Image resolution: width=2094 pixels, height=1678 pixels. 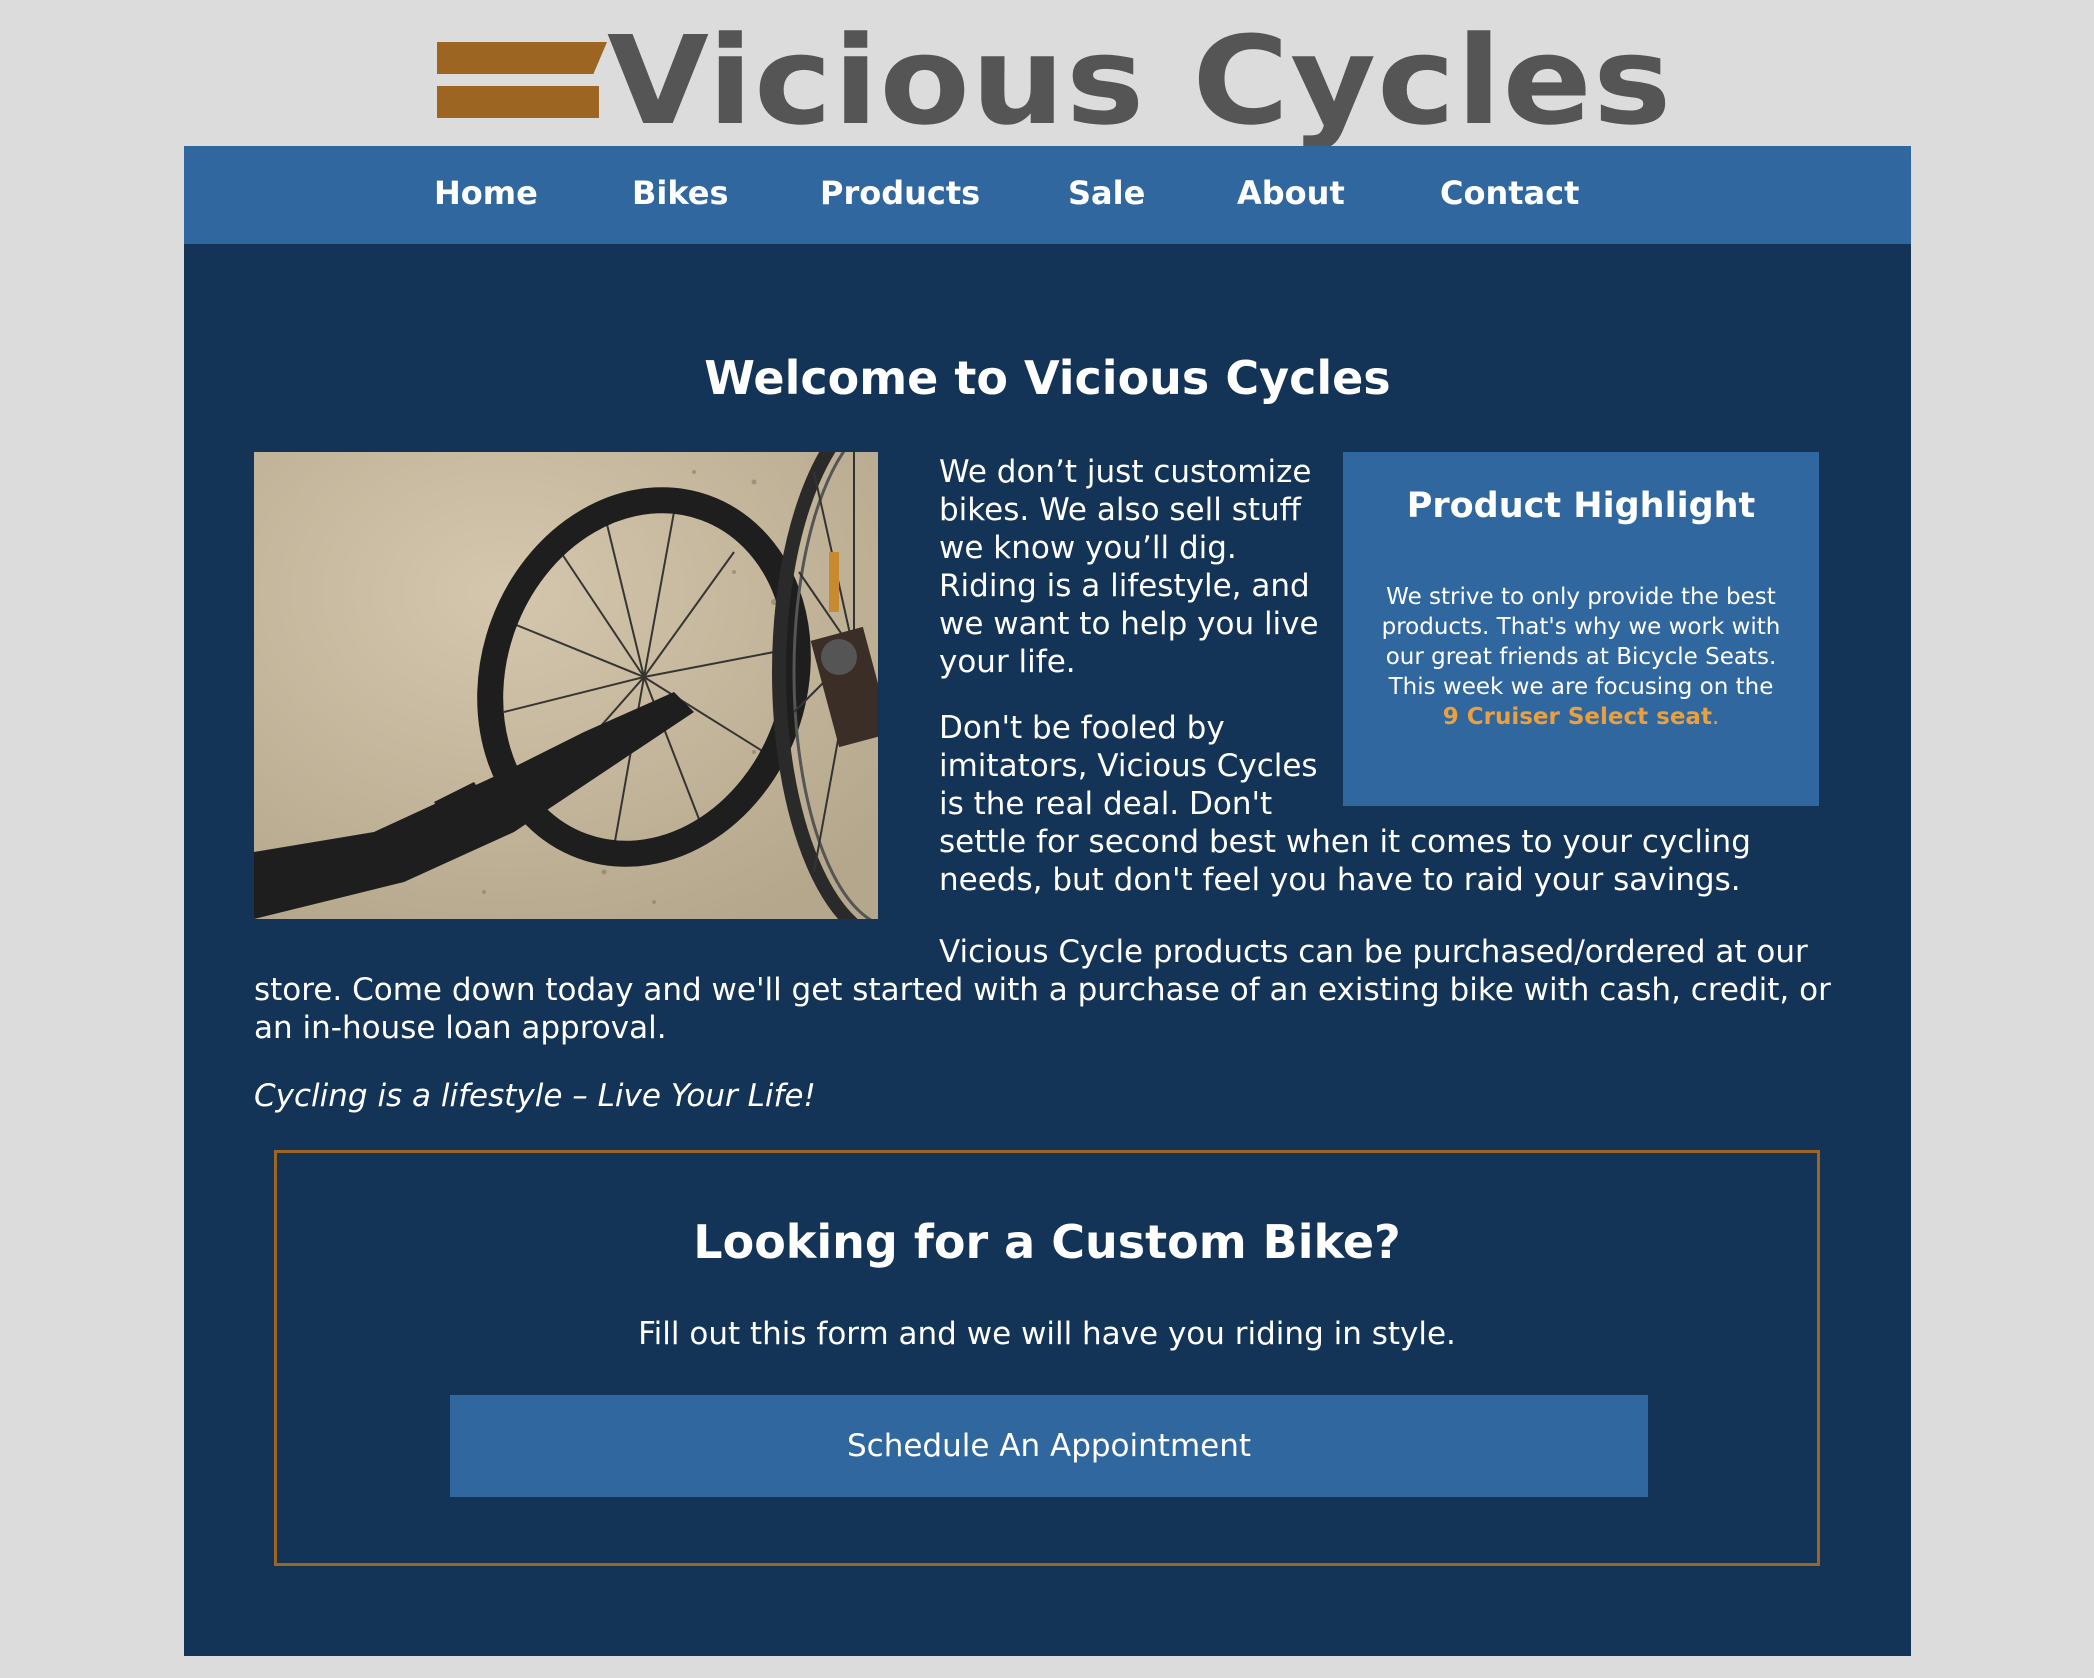 What do you see at coordinates (1140, 81) in the screenshot?
I see `logo-text: Vicious Cycles` at bounding box center [1140, 81].